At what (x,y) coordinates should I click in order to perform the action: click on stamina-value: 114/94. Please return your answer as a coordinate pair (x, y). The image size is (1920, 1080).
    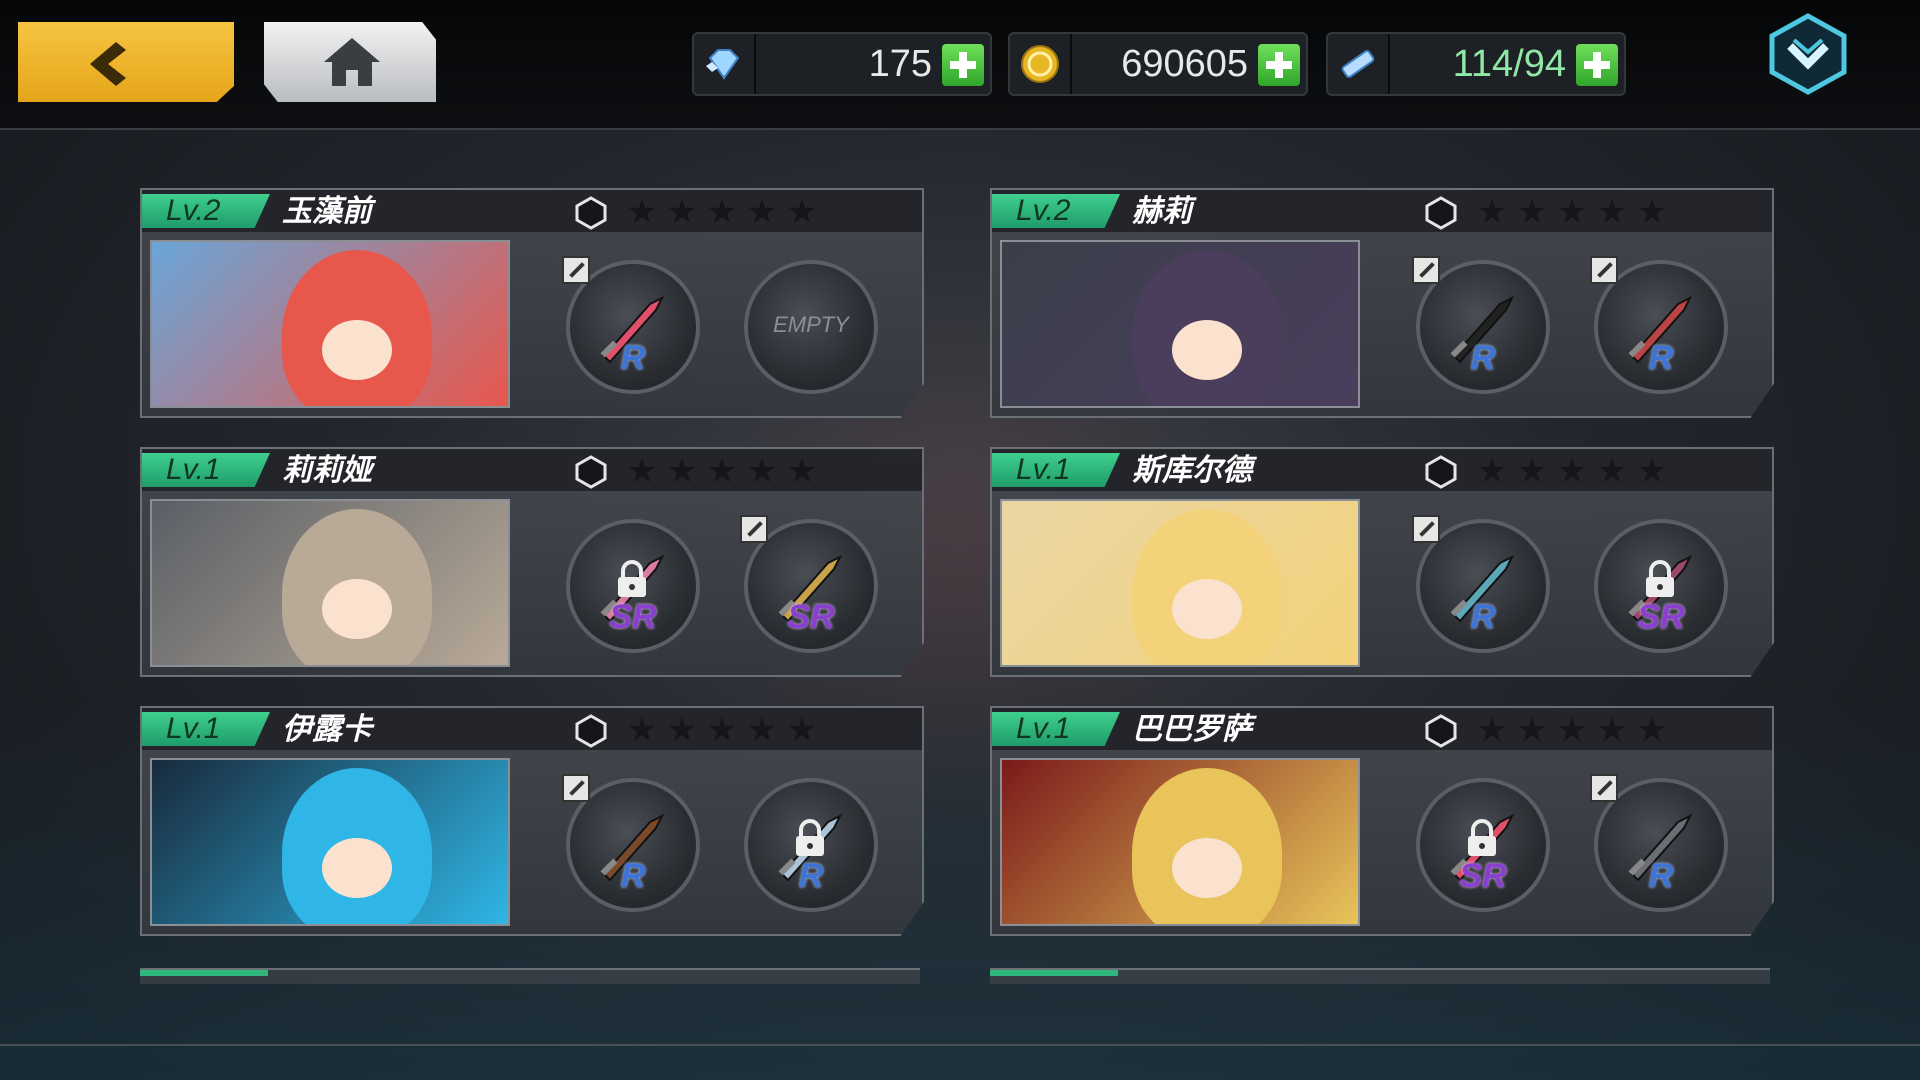
    Looking at the image, I should click on (1509, 64).